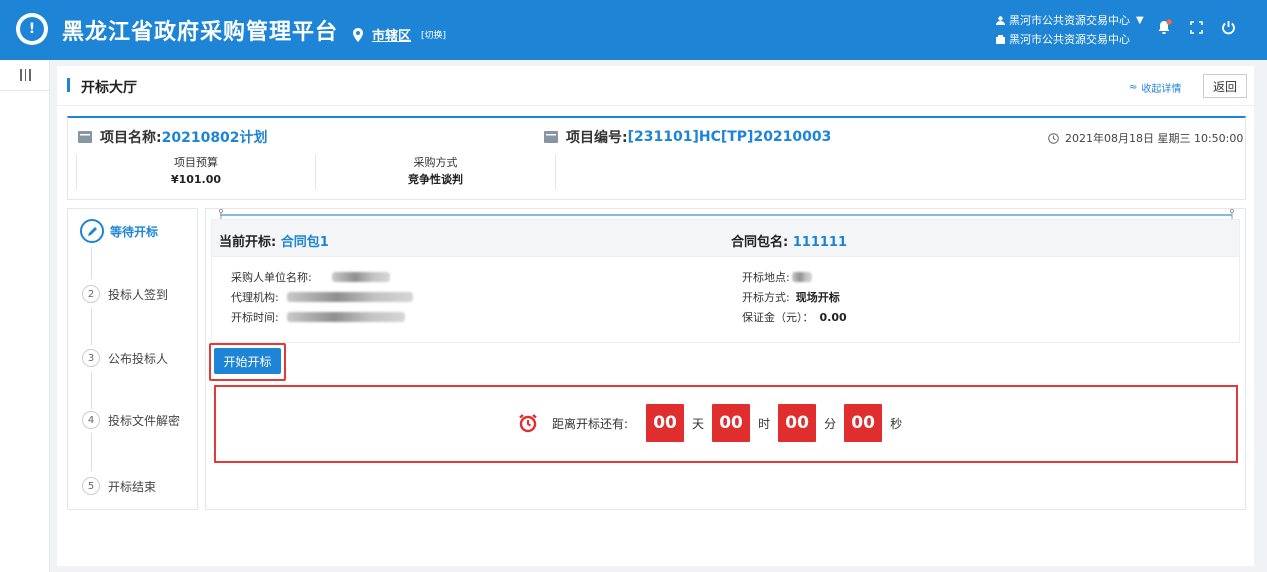 The width and height of the screenshot is (1267, 572). What do you see at coordinates (68, 85) in the screenshot?
I see `title-accent` at bounding box center [68, 85].